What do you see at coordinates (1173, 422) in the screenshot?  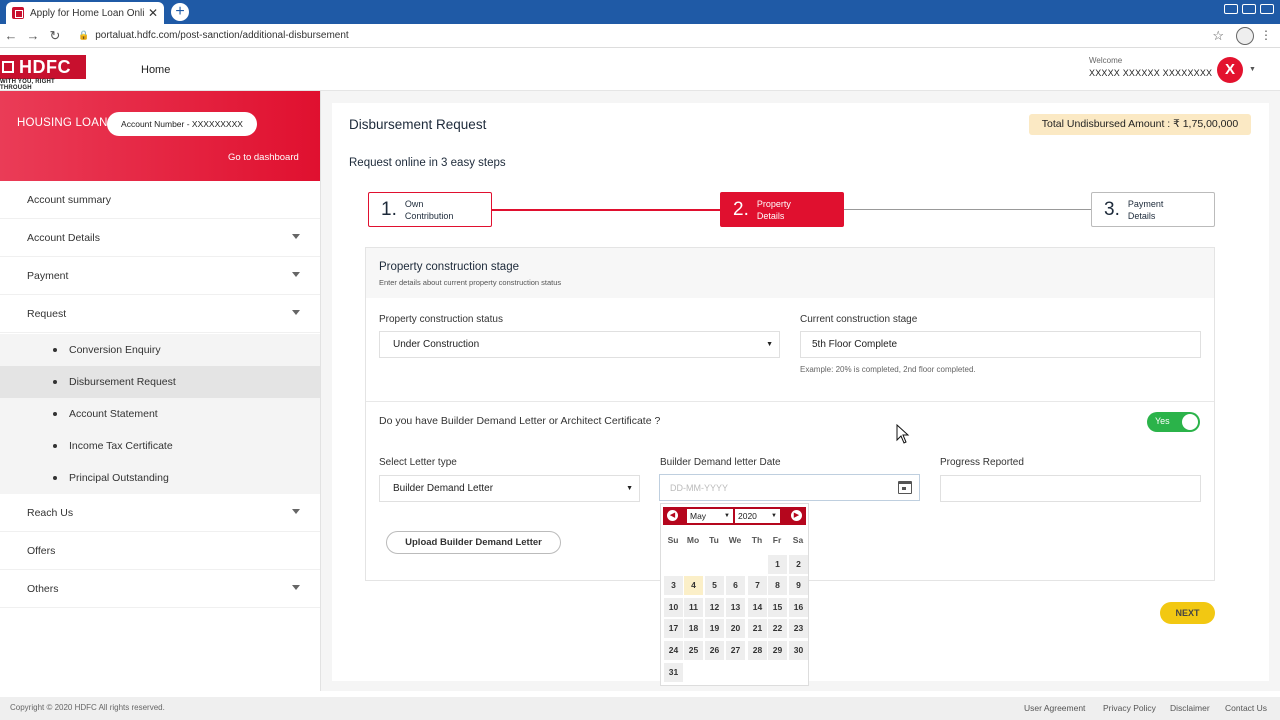 I see `builder-letter-toggle: Yes` at bounding box center [1173, 422].